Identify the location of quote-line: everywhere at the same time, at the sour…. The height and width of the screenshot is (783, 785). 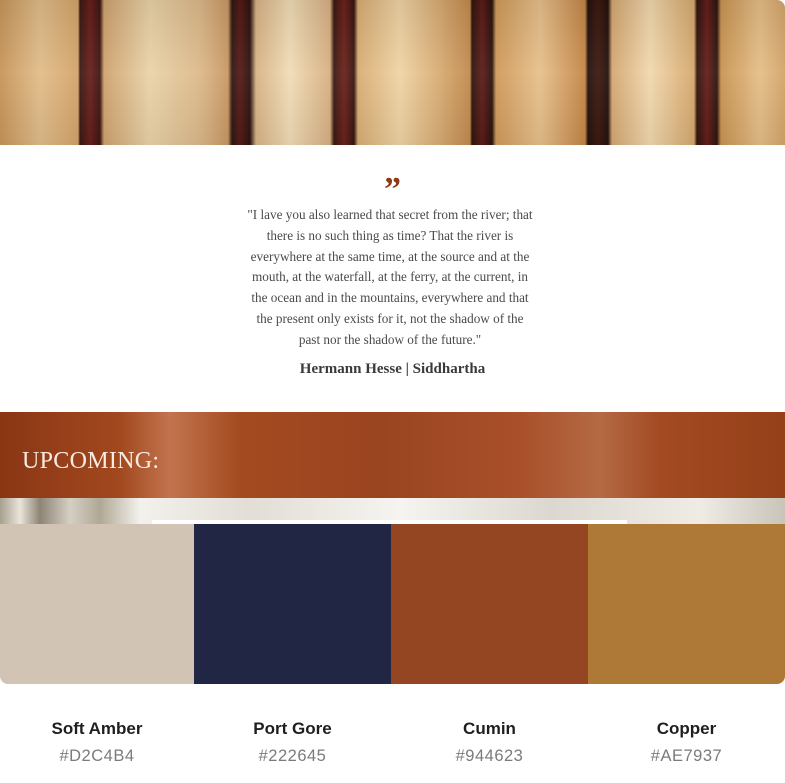
(390, 256).